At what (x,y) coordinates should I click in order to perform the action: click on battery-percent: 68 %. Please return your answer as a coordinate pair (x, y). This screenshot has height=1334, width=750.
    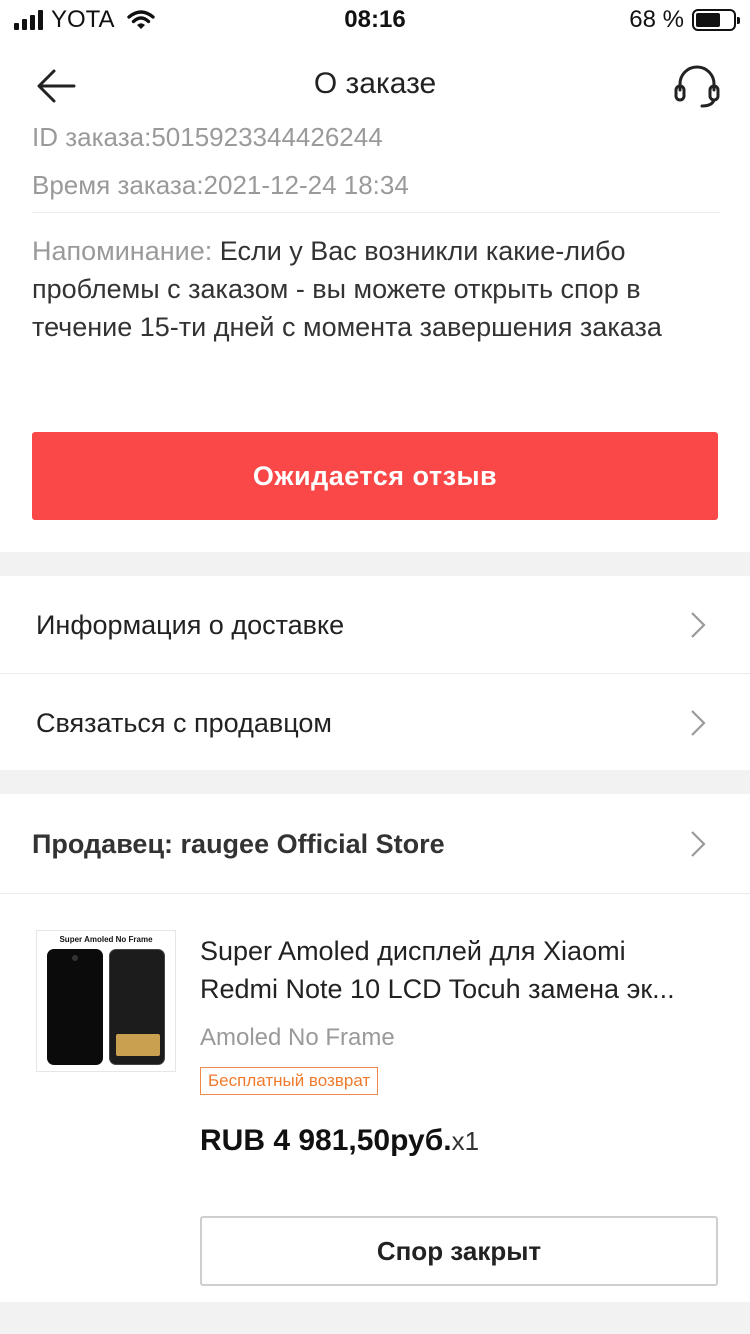
    Looking at the image, I should click on (656, 19).